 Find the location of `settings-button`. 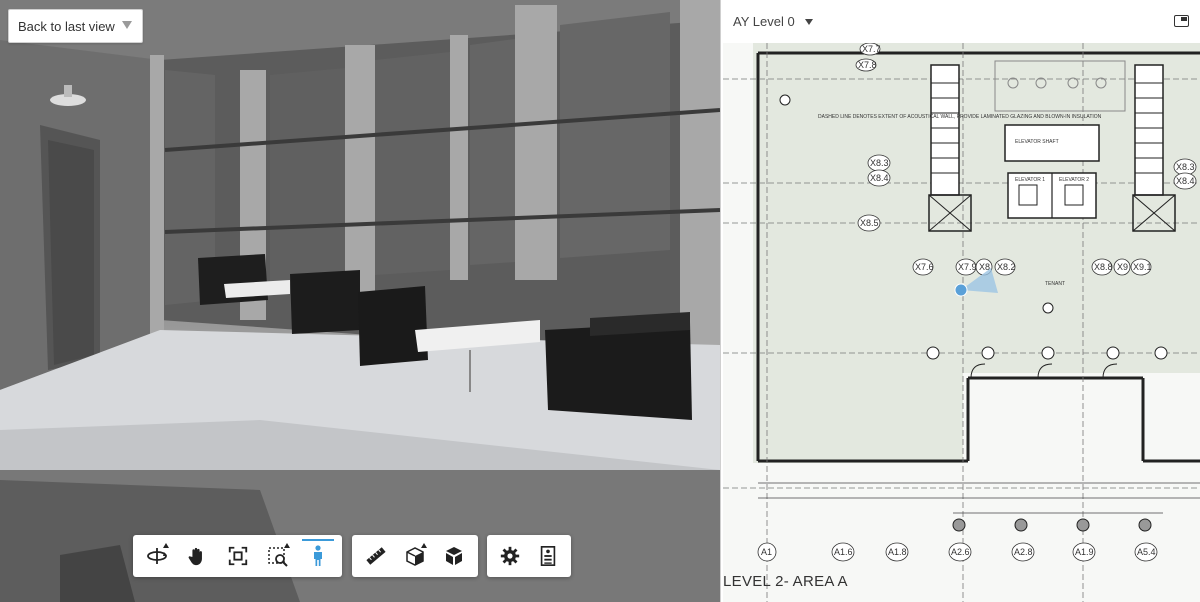

settings-button is located at coordinates (510, 556).